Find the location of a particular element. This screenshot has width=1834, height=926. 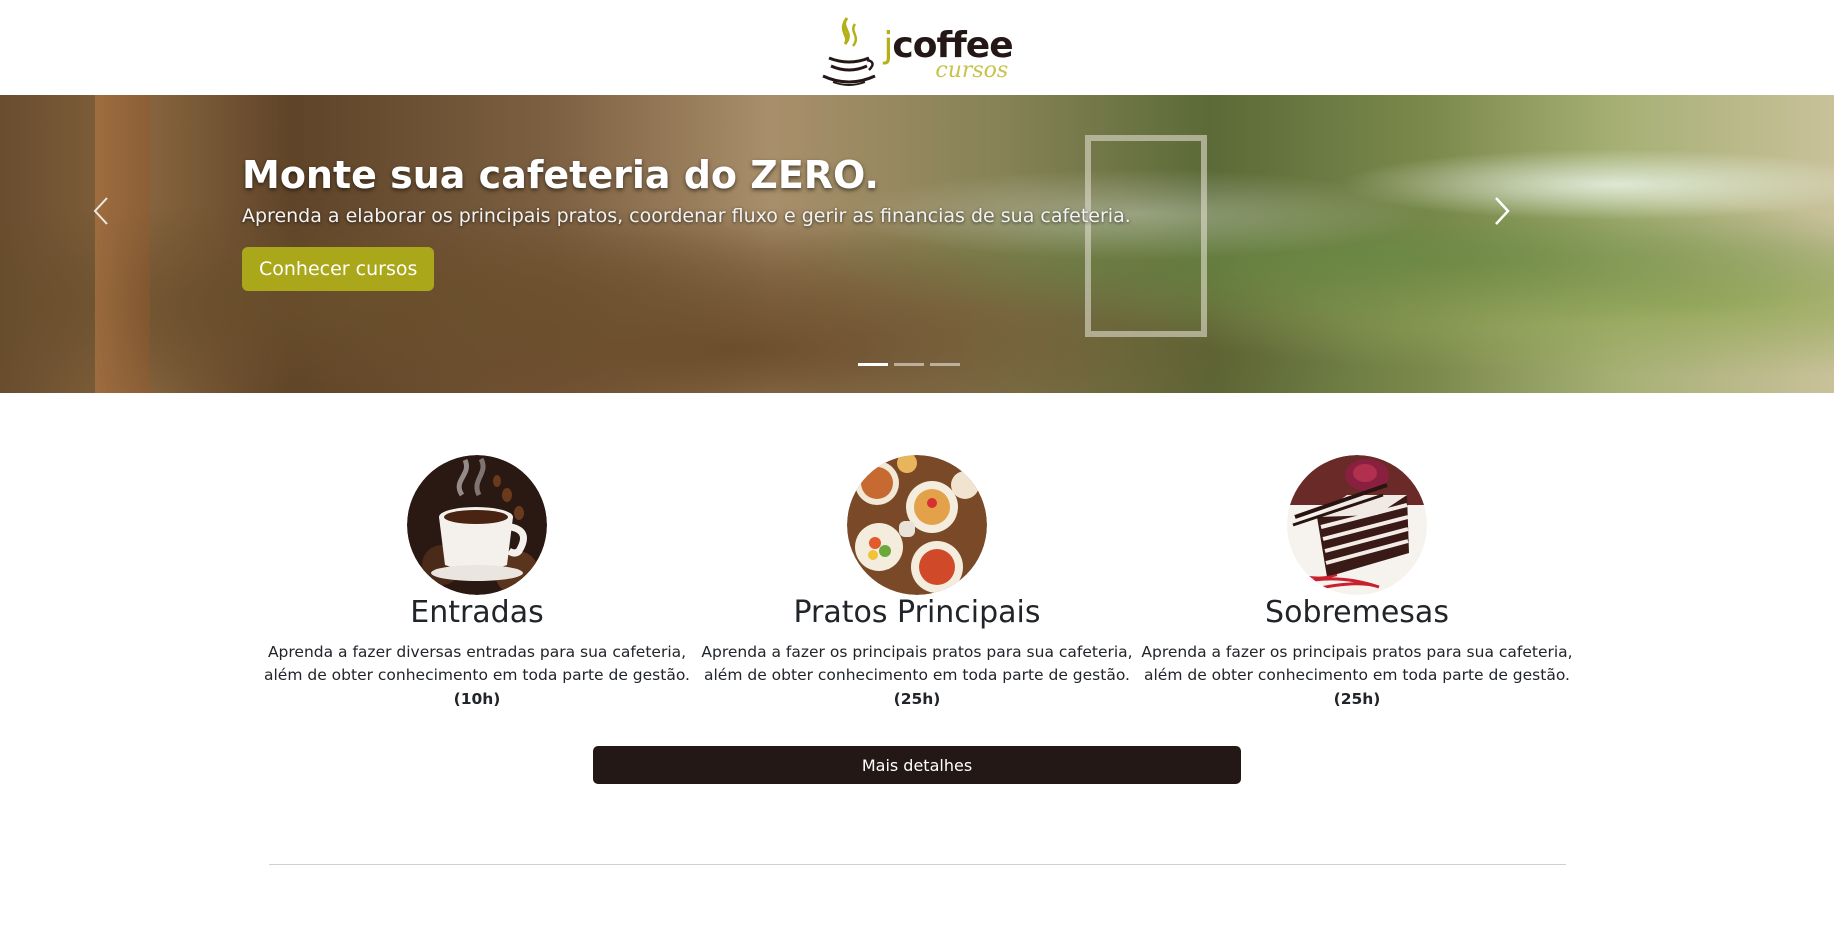

carousel-next-button is located at coordinates (1502, 213).